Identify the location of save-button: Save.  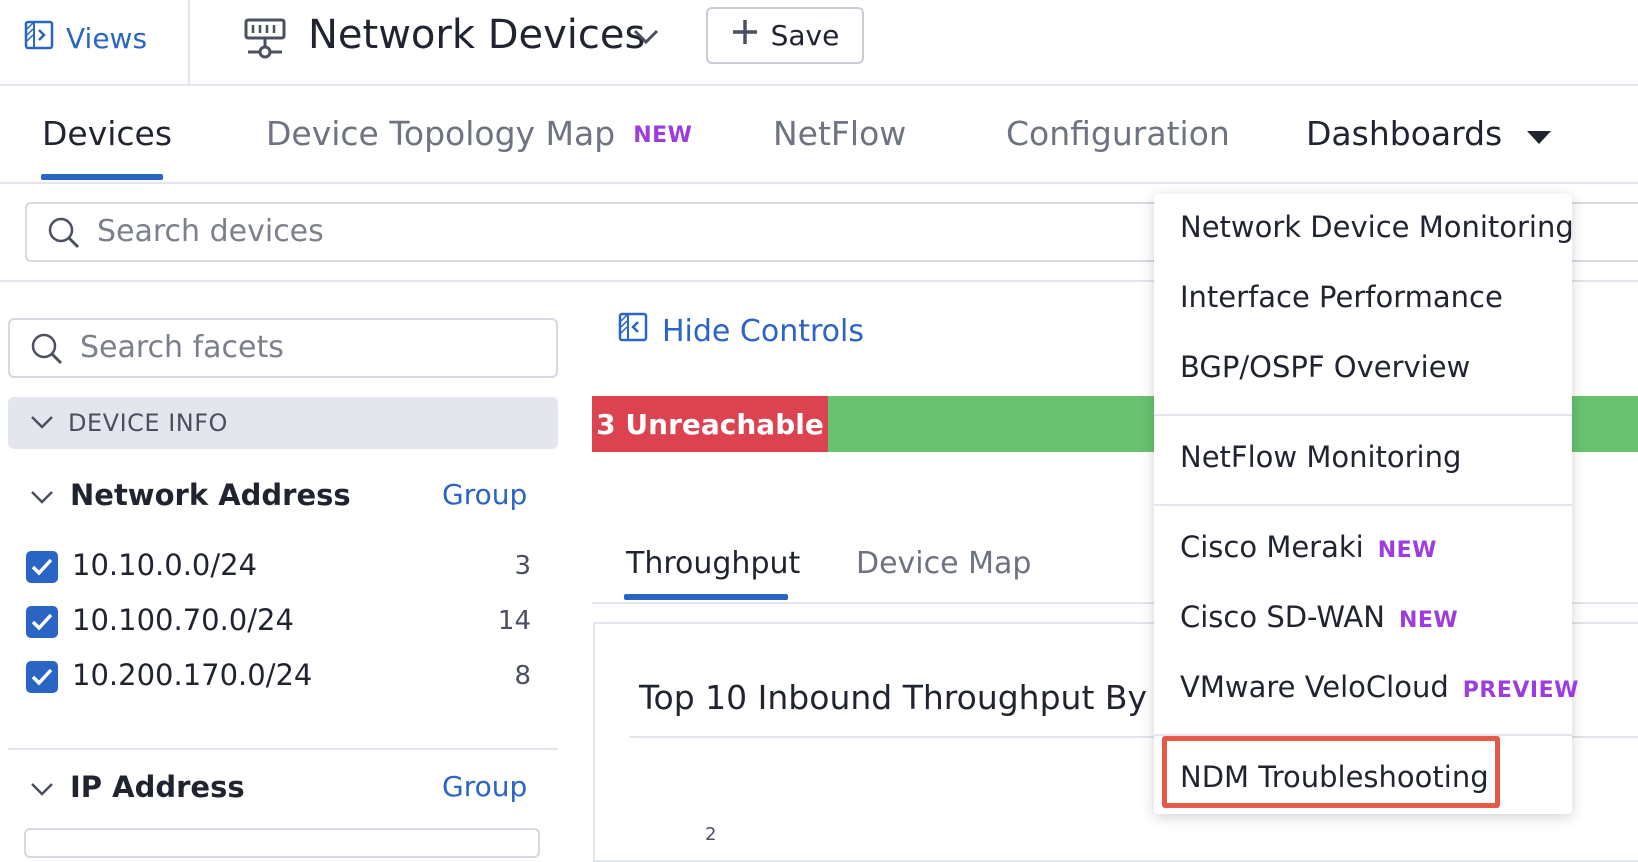
(785, 35).